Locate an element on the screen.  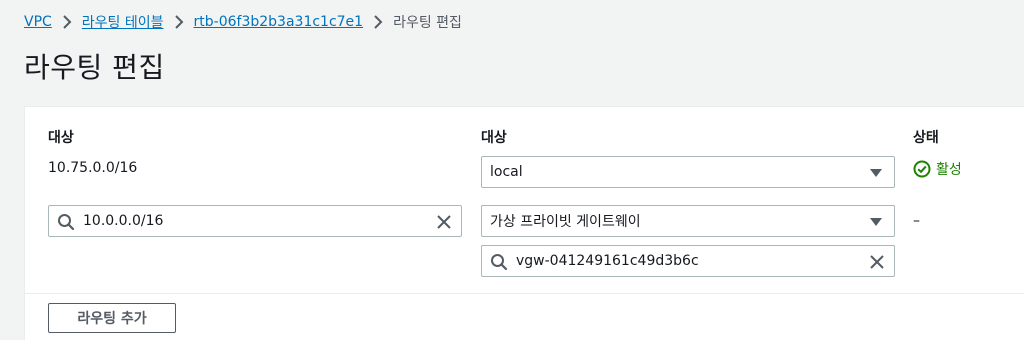
route-2-status: – is located at coordinates (916, 221).